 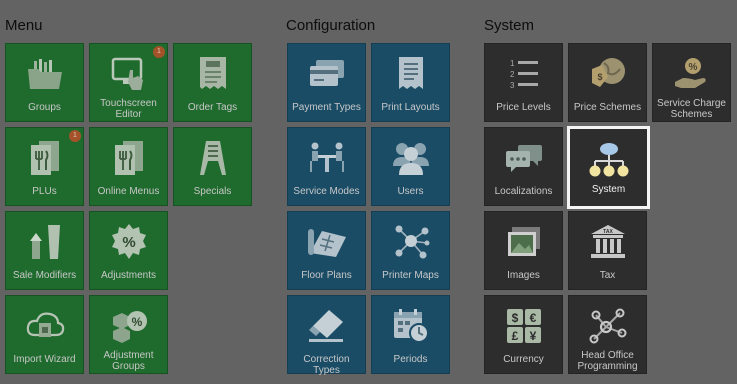 I want to click on adjustment-groups-label: Adjustment Groups, so click(x=128, y=361).